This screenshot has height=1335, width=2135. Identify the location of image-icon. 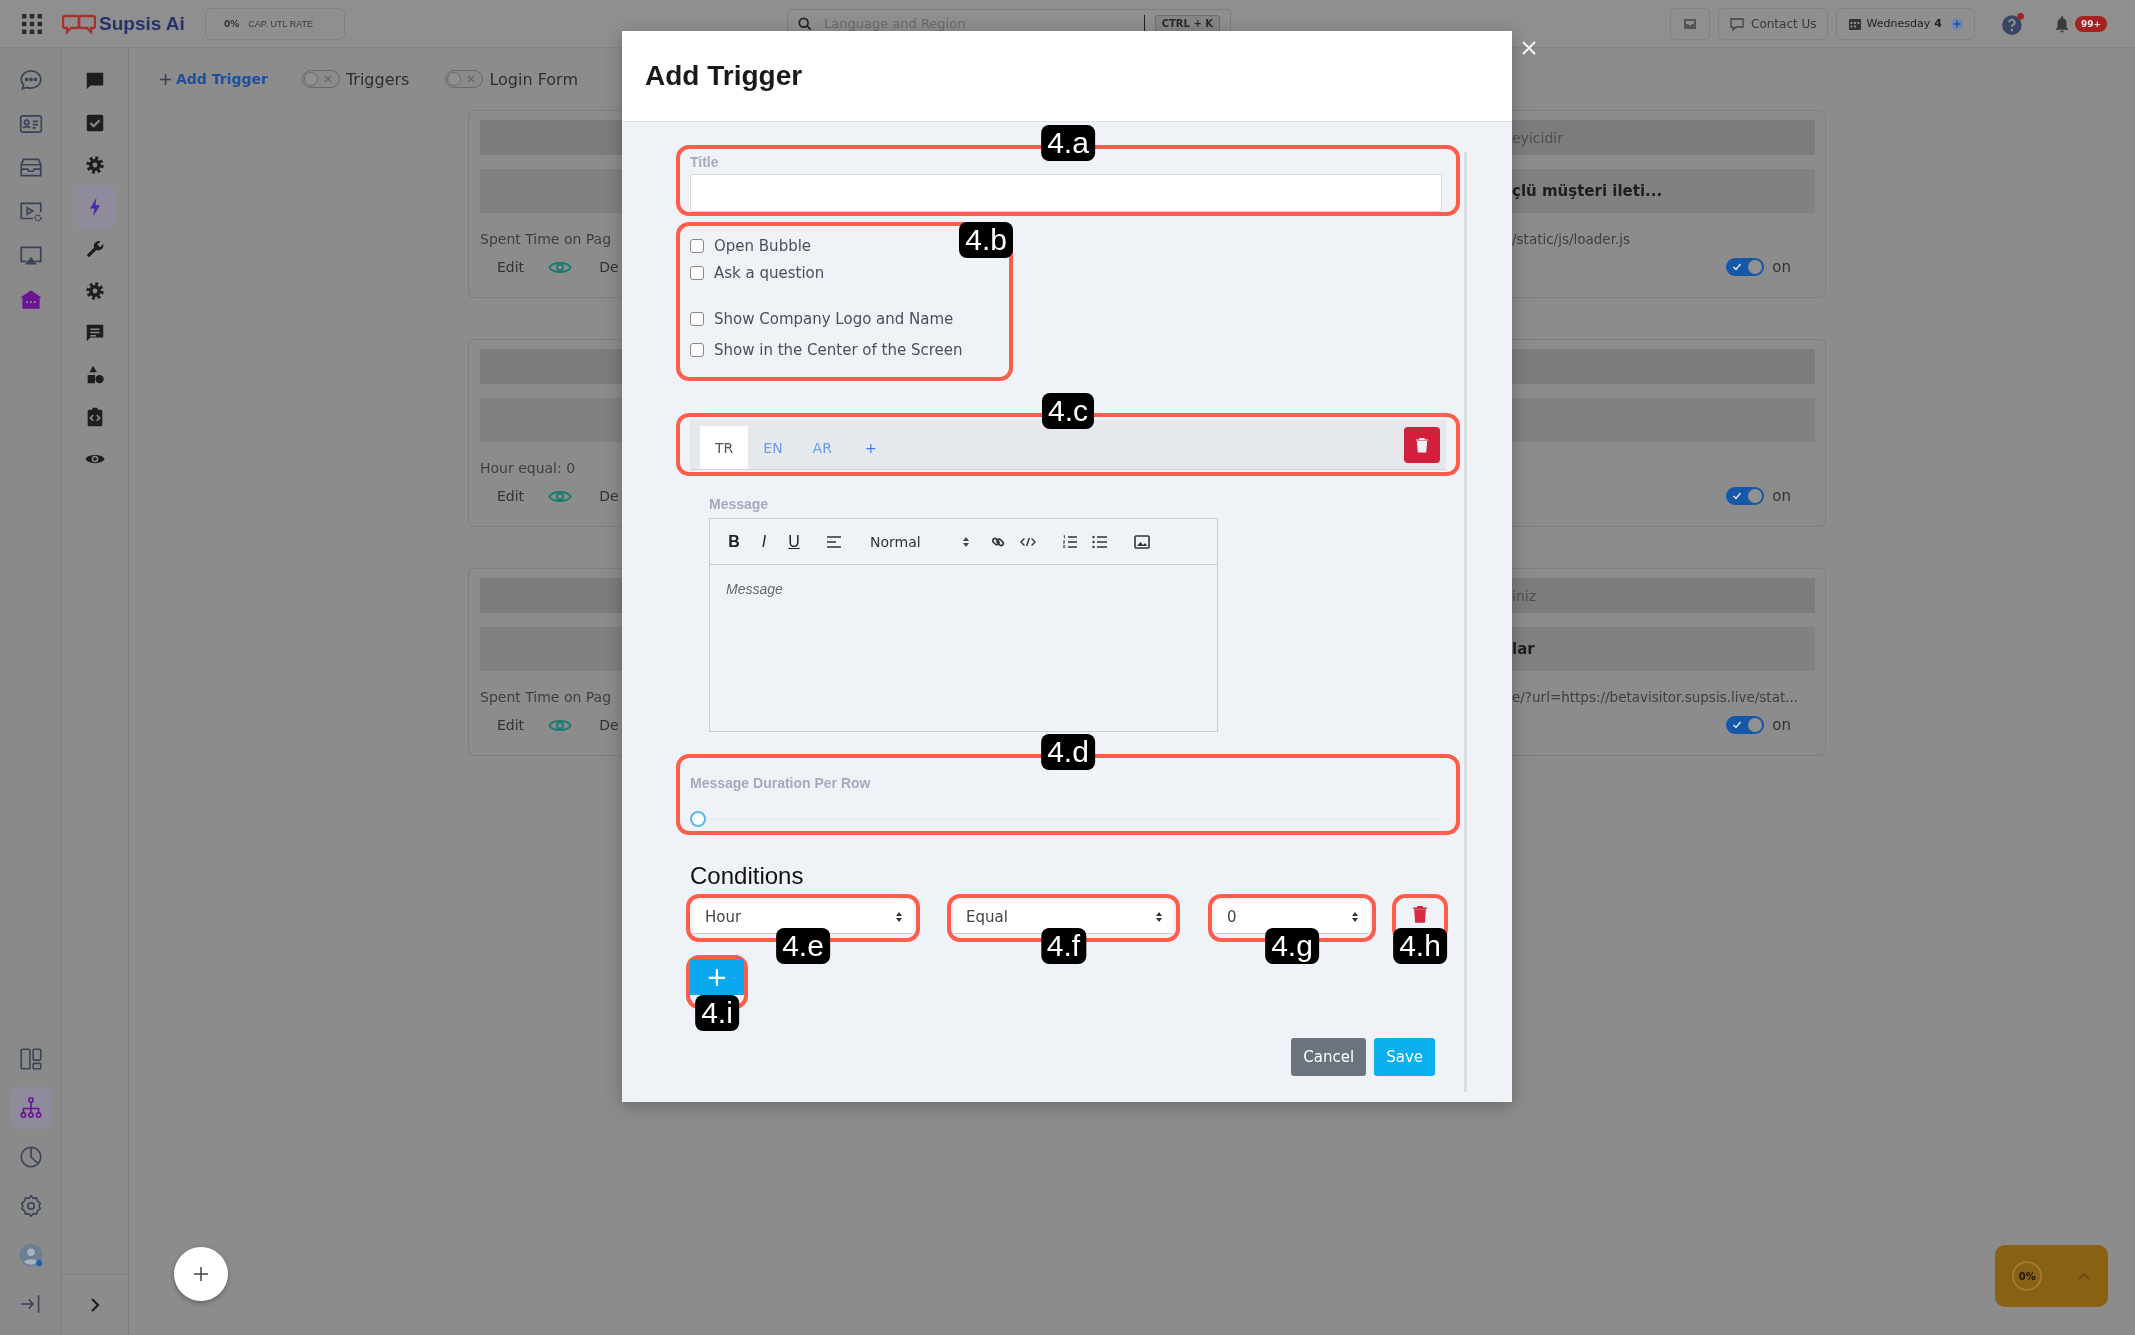
(1142, 541).